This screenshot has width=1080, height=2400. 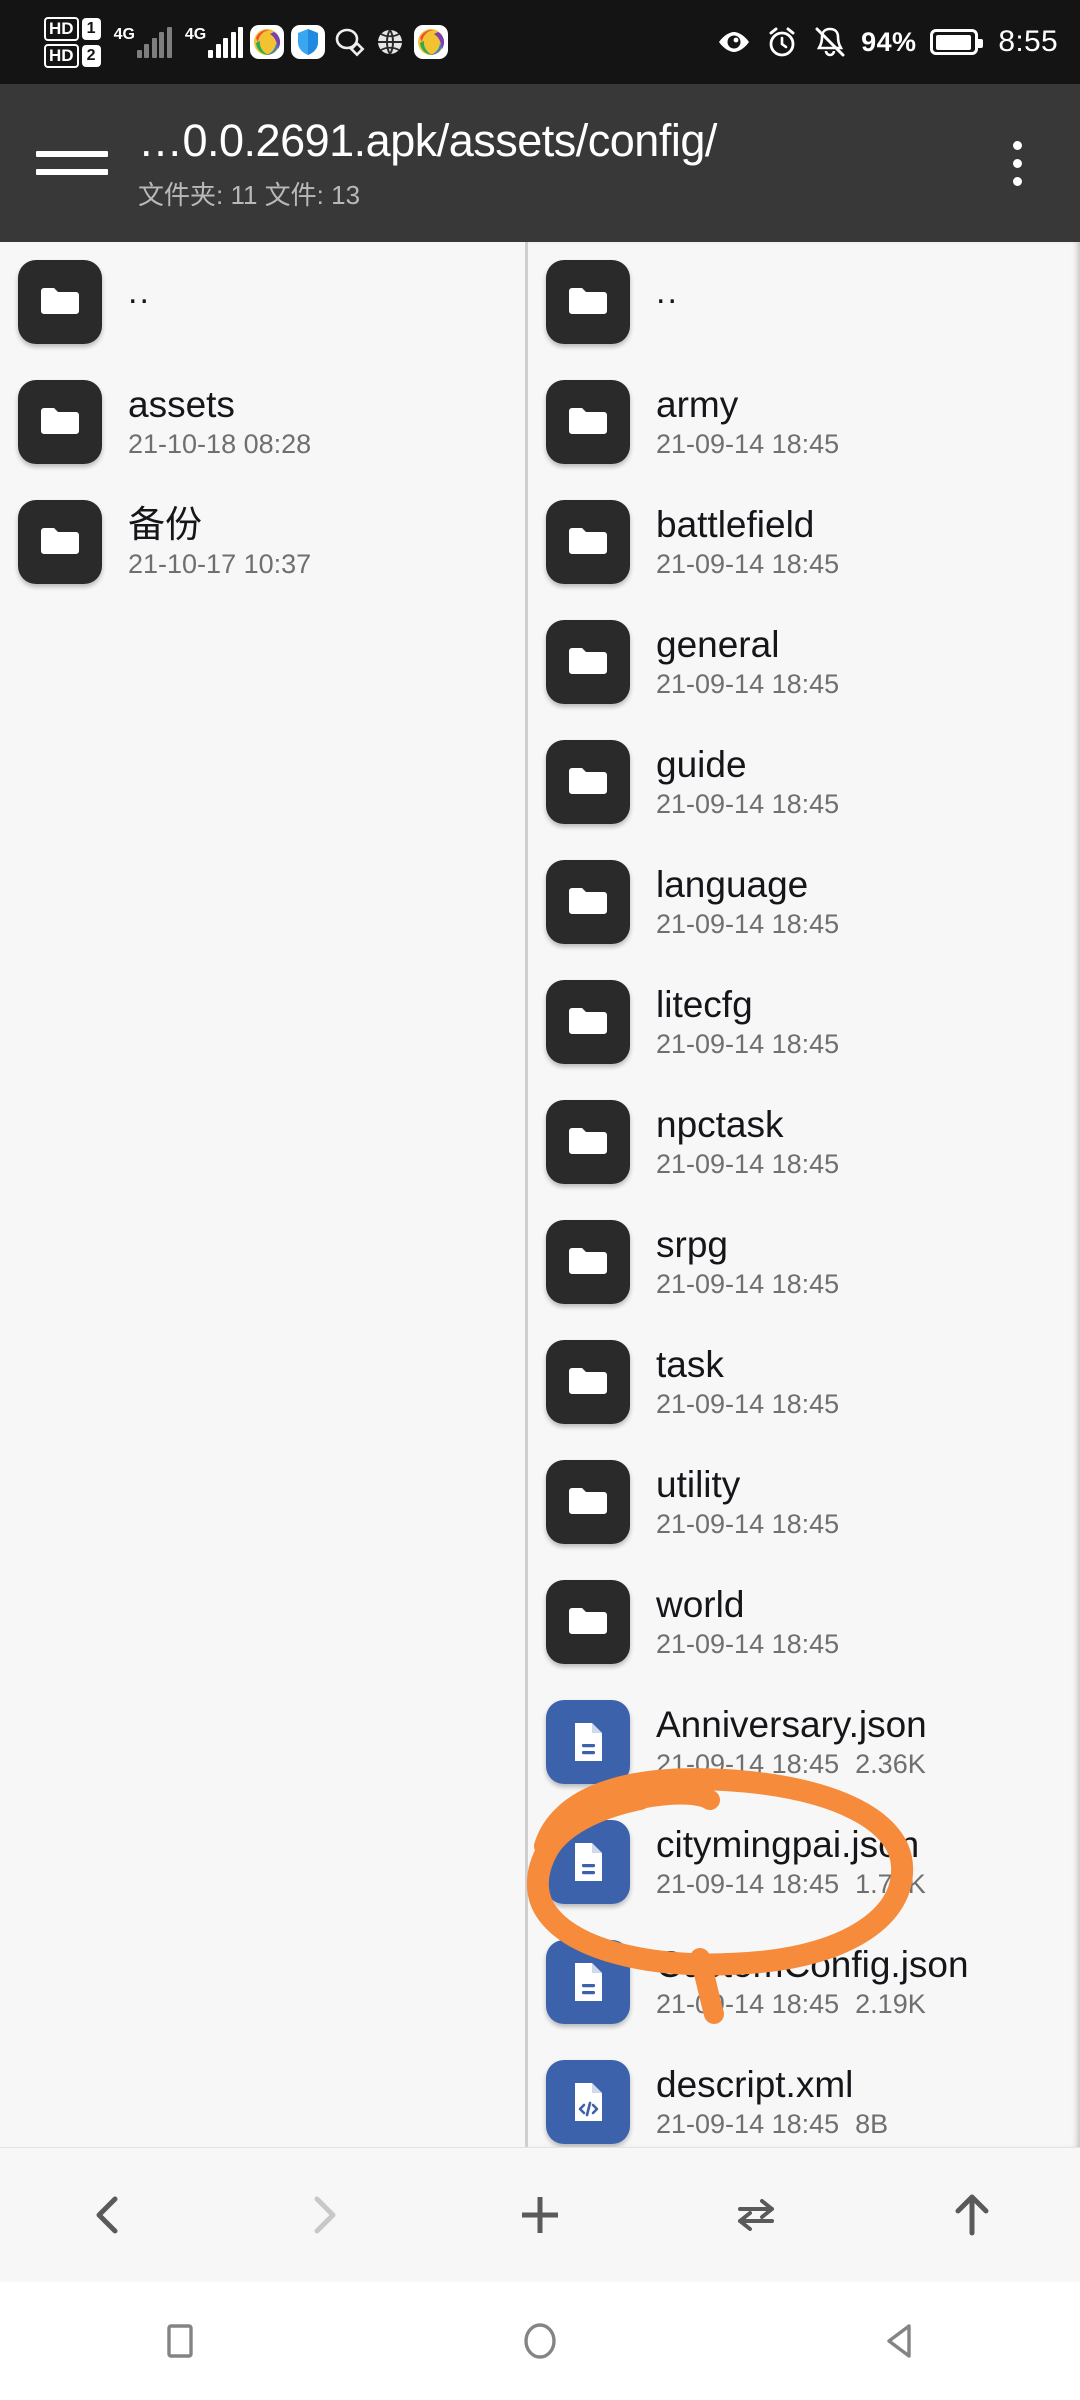 I want to click on list-item-name: world, so click(x=700, y=1604).